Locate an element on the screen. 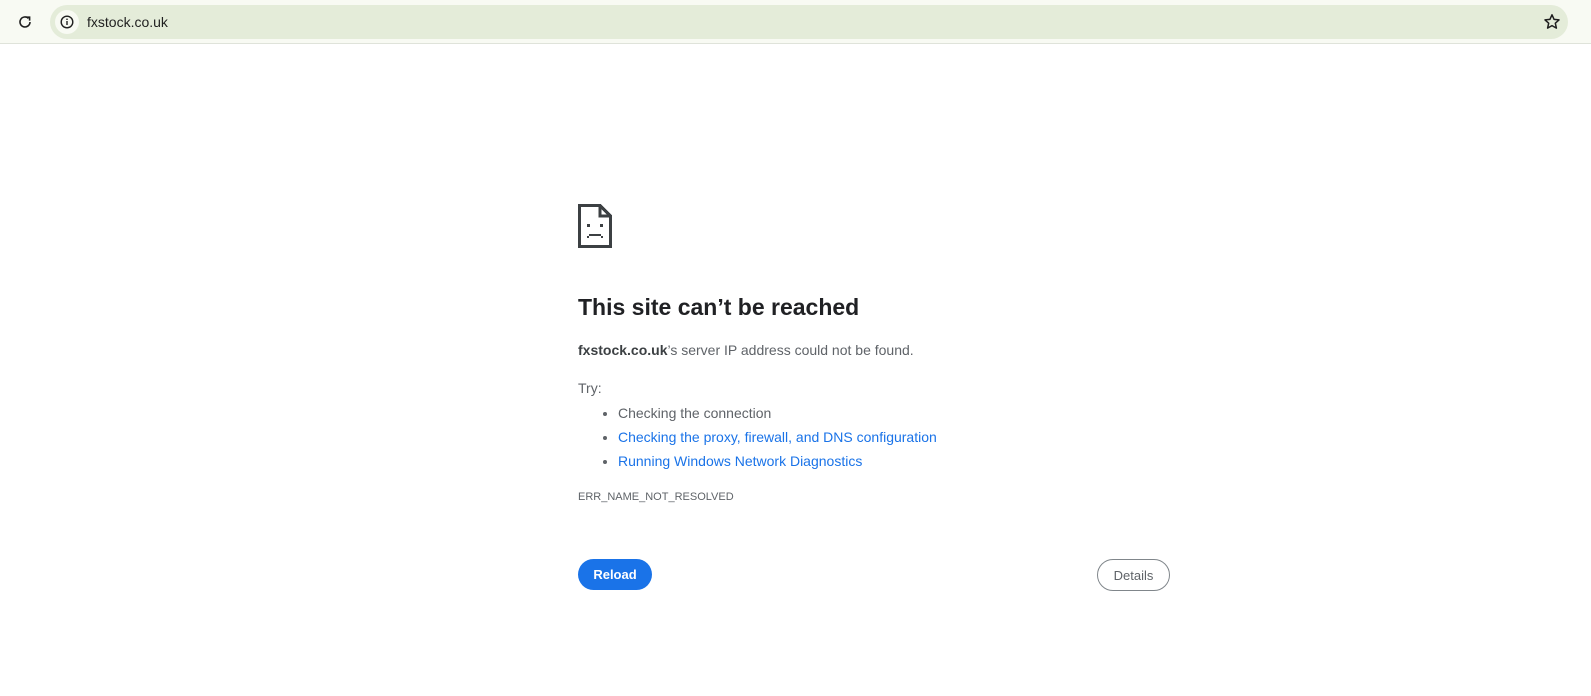 The width and height of the screenshot is (1591, 696). browser-toolbar: fxstock.co.uk is located at coordinates (795, 22).